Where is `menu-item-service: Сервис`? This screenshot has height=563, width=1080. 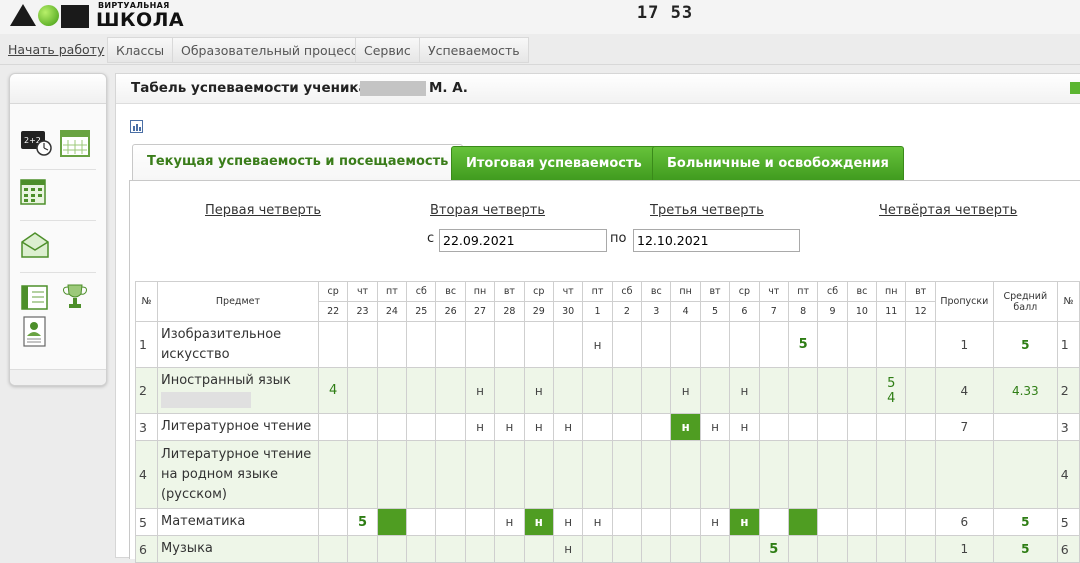 menu-item-service: Сервис is located at coordinates (387, 50).